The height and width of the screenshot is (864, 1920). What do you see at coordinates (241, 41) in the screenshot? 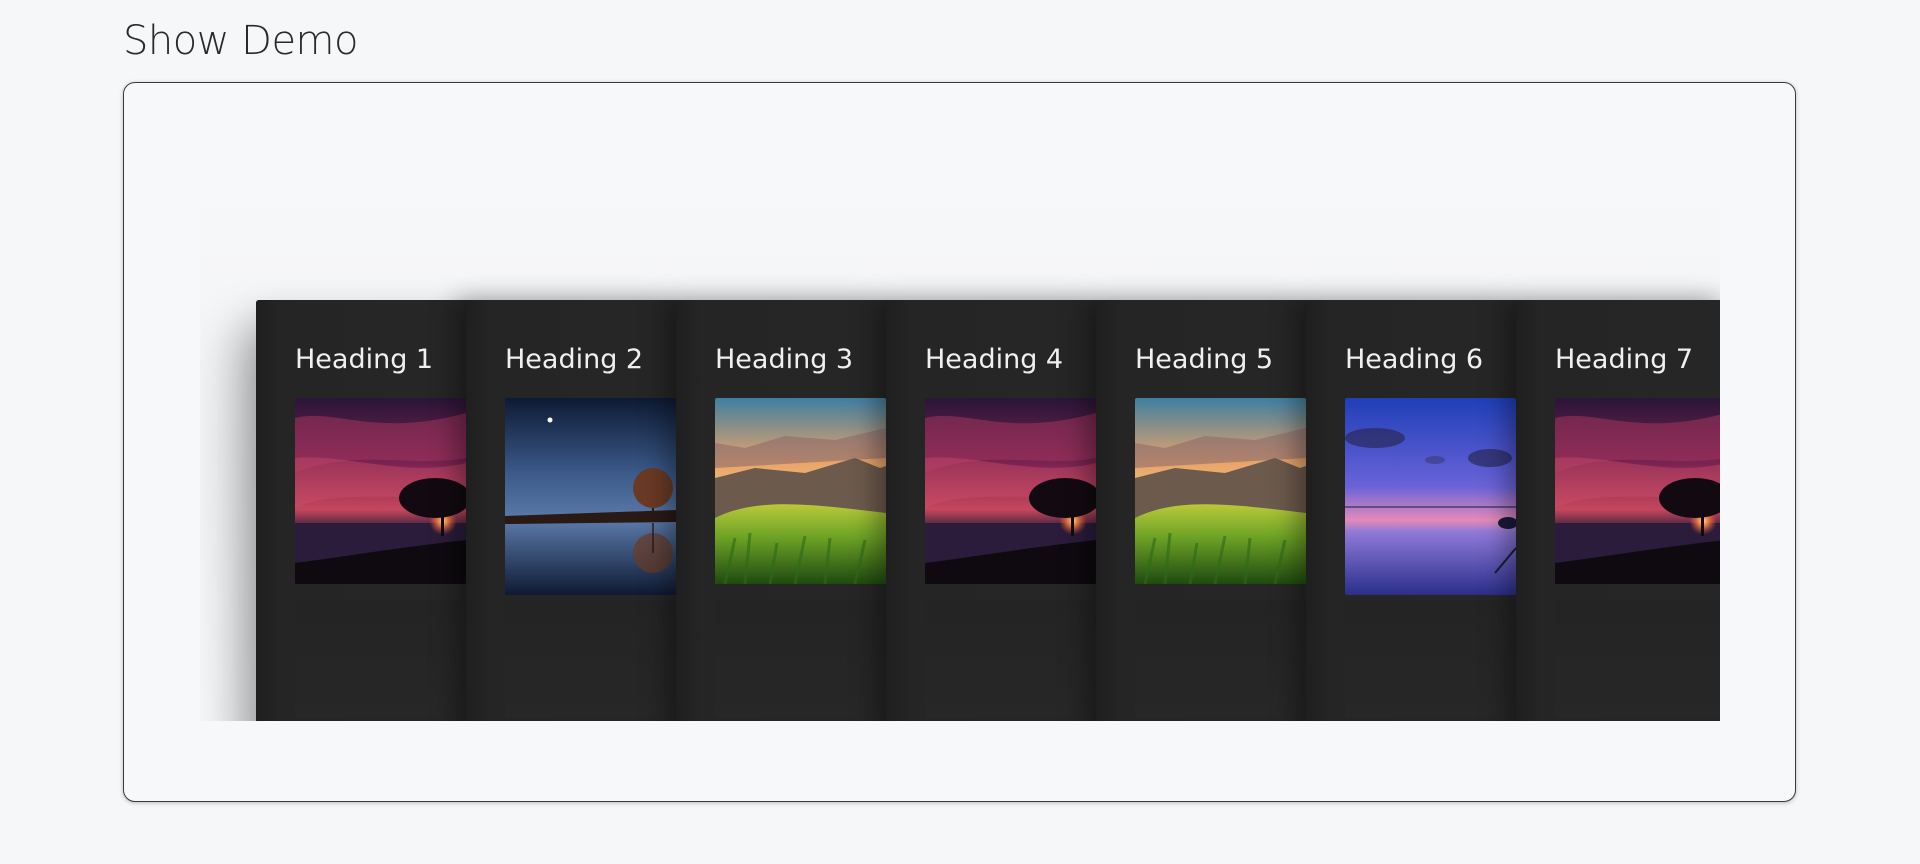
I see `page-title: Show Demo` at bounding box center [241, 41].